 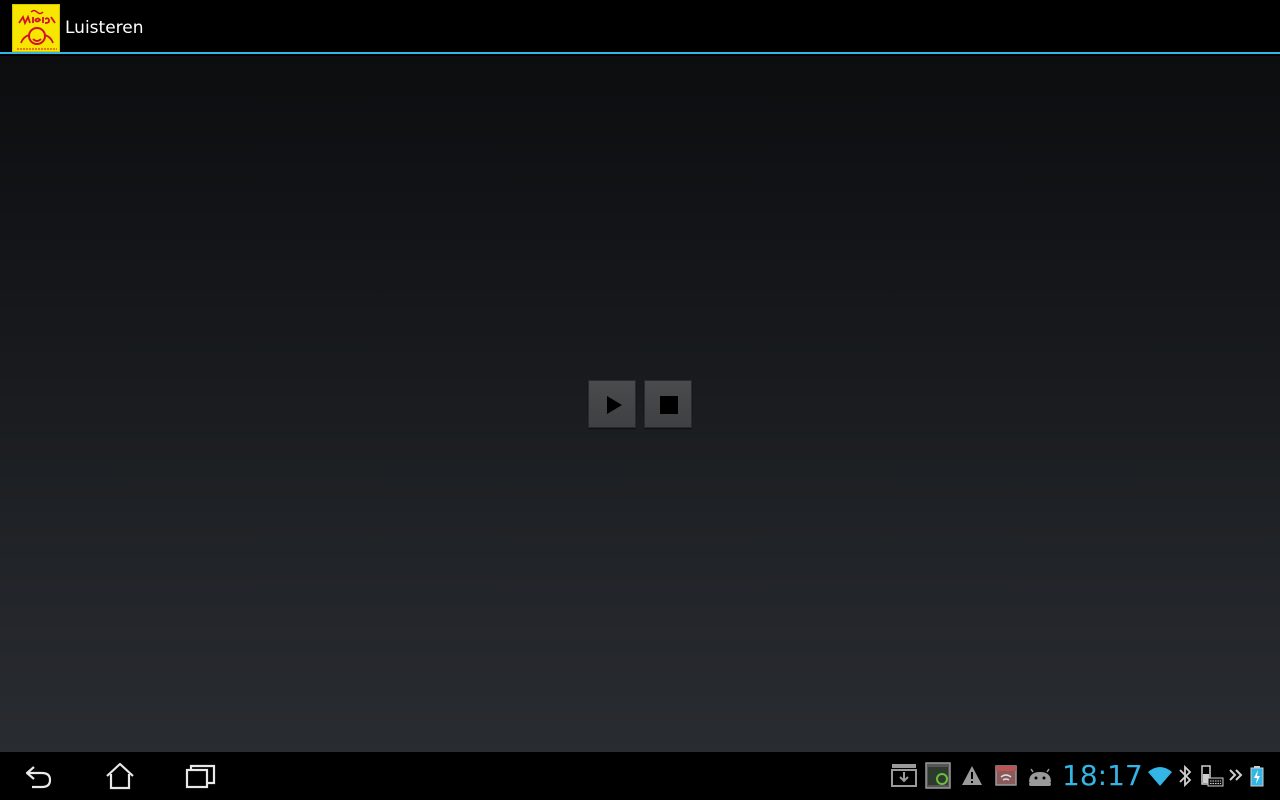 I want to click on android-notification, so click(x=1040, y=776).